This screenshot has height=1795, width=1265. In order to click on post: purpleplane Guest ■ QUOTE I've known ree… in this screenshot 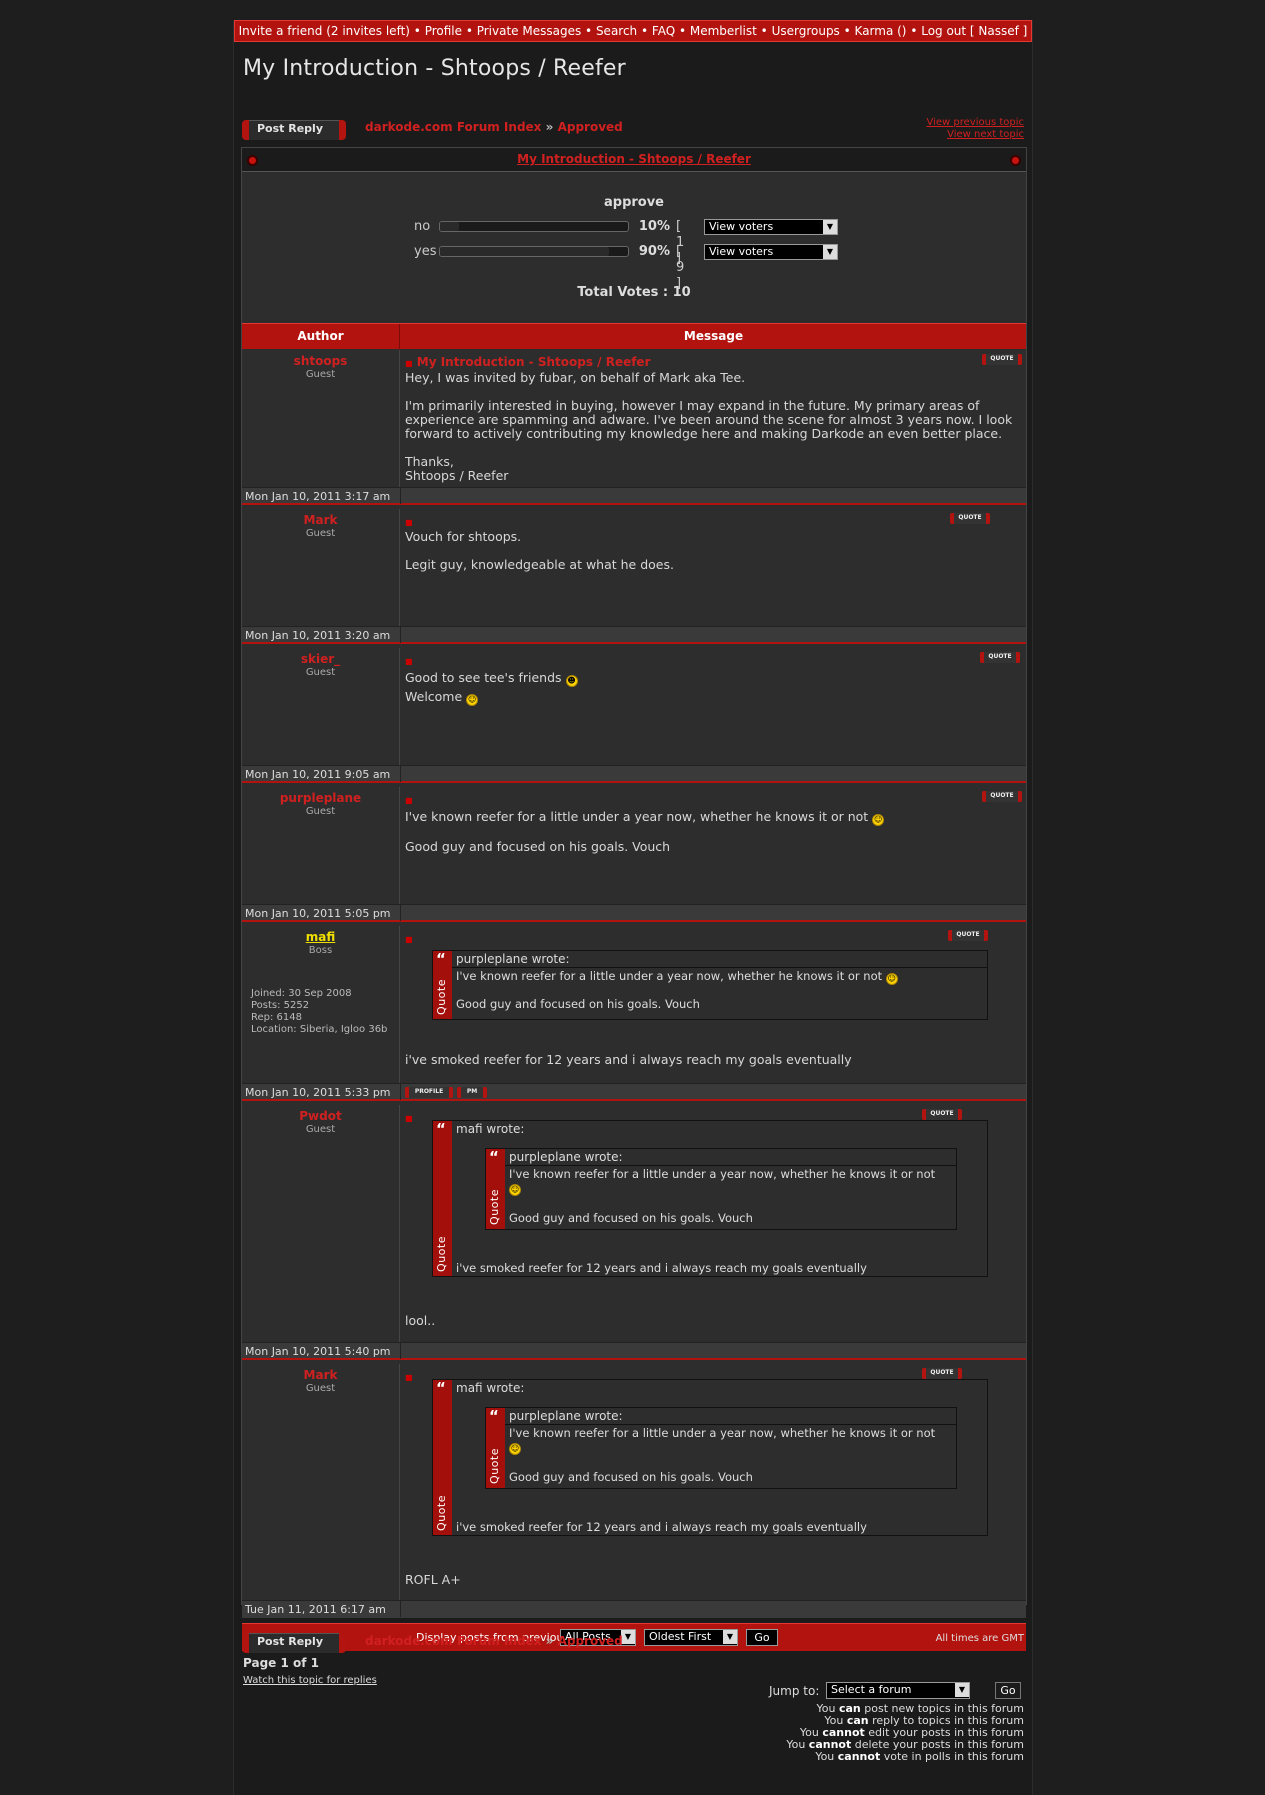, I will do `click(634, 845)`.